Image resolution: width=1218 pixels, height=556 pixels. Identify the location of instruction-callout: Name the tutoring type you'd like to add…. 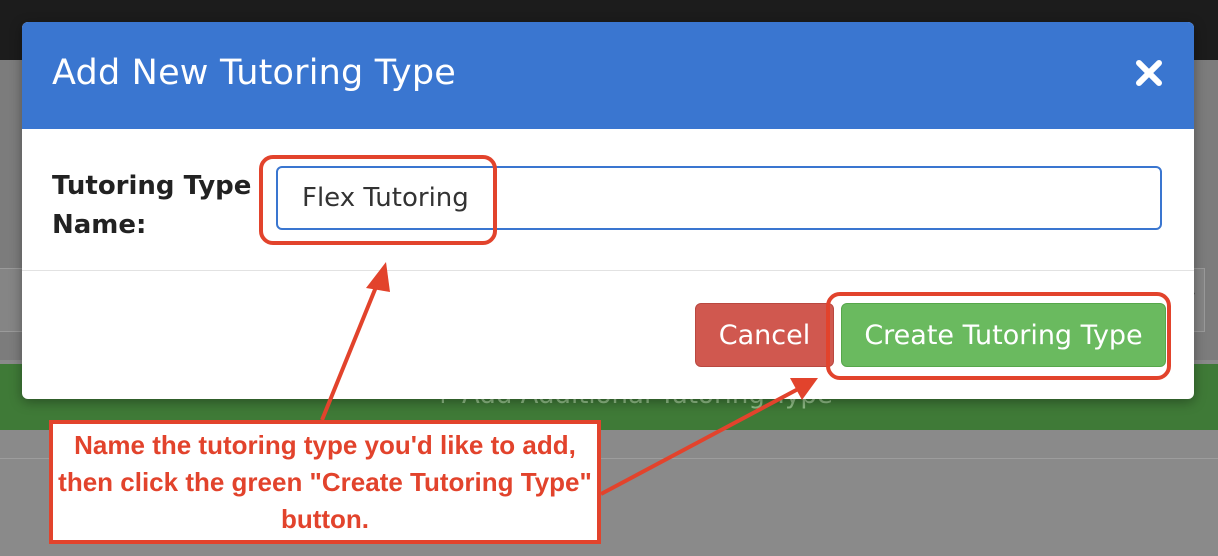
(325, 482).